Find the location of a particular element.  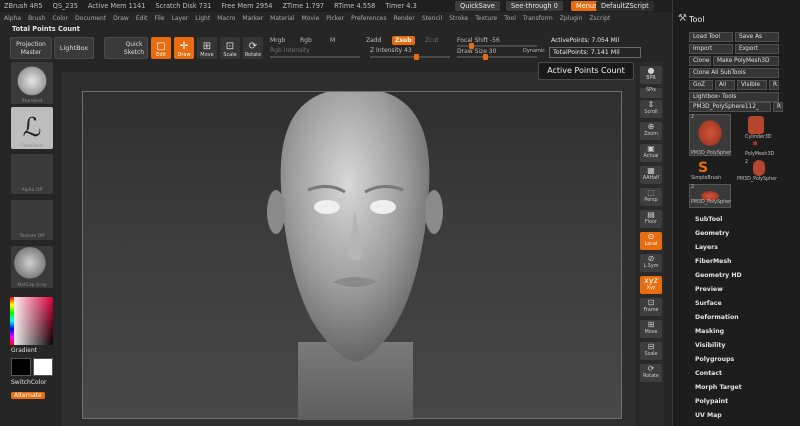

menu-tool: Tool is located at coordinates (510, 18).